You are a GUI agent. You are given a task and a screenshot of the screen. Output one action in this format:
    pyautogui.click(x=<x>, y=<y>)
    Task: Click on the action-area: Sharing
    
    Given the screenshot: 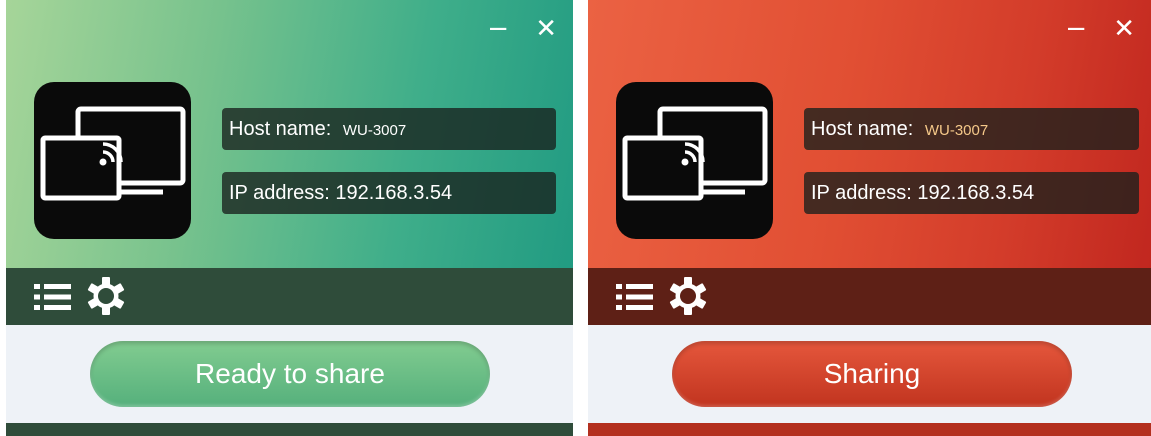 What is the action you would take?
    pyautogui.click(x=869, y=374)
    